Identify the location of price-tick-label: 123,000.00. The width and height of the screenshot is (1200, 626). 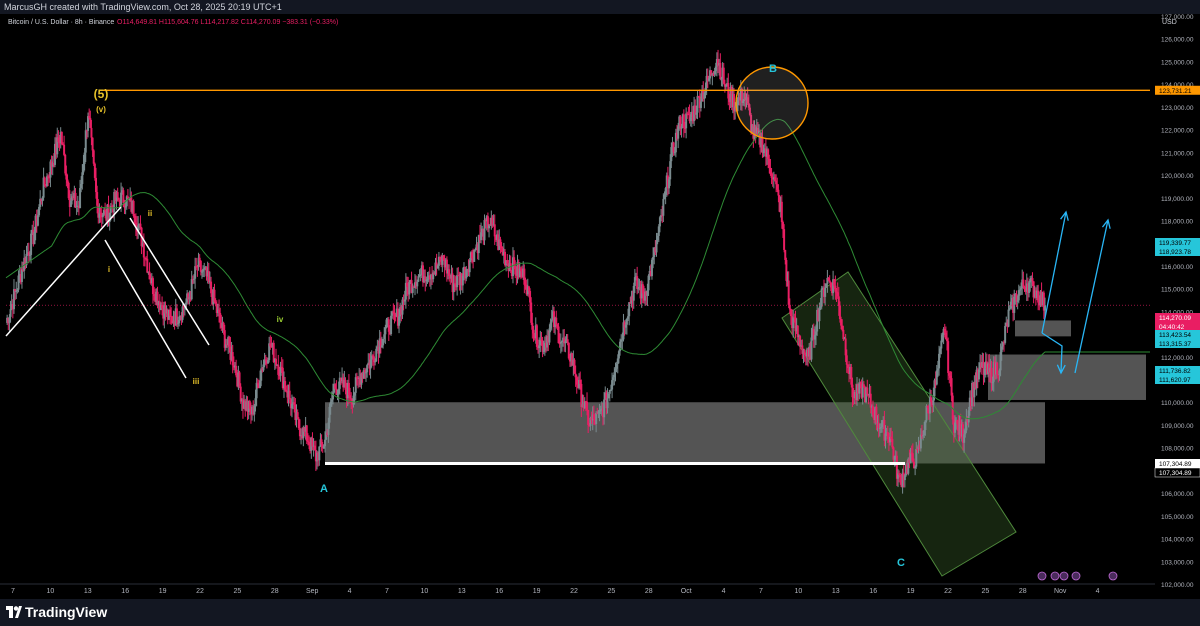
(1177, 108).